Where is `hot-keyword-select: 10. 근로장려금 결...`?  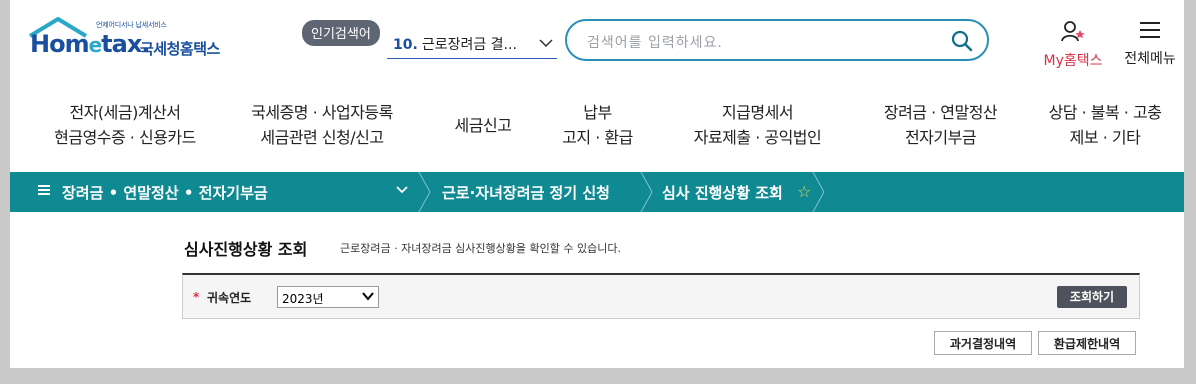
hot-keyword-select: 10. 근로장려금 결... is located at coordinates (472, 45).